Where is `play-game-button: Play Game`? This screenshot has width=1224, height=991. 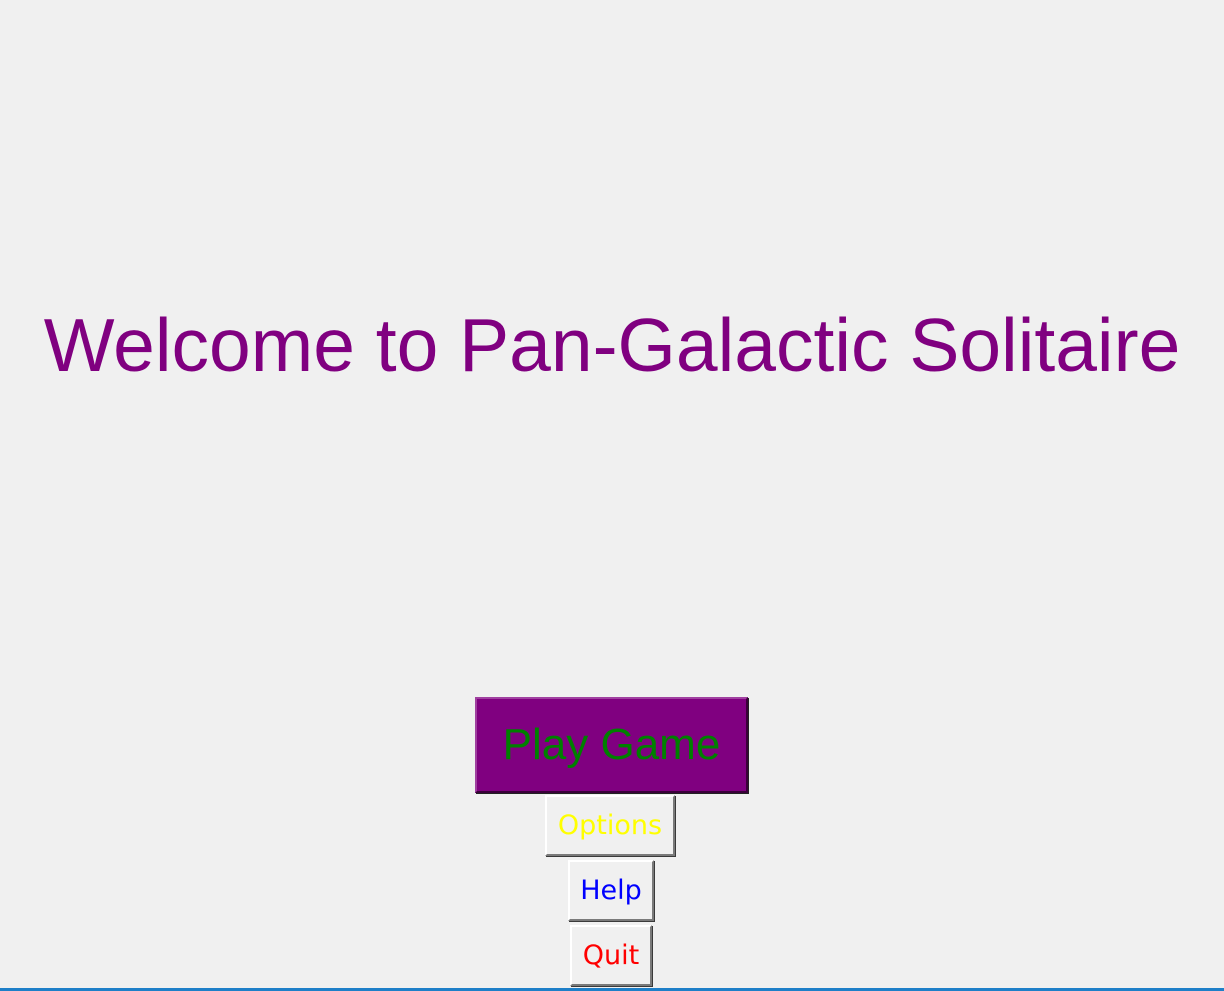 play-game-button: Play Game is located at coordinates (611, 745).